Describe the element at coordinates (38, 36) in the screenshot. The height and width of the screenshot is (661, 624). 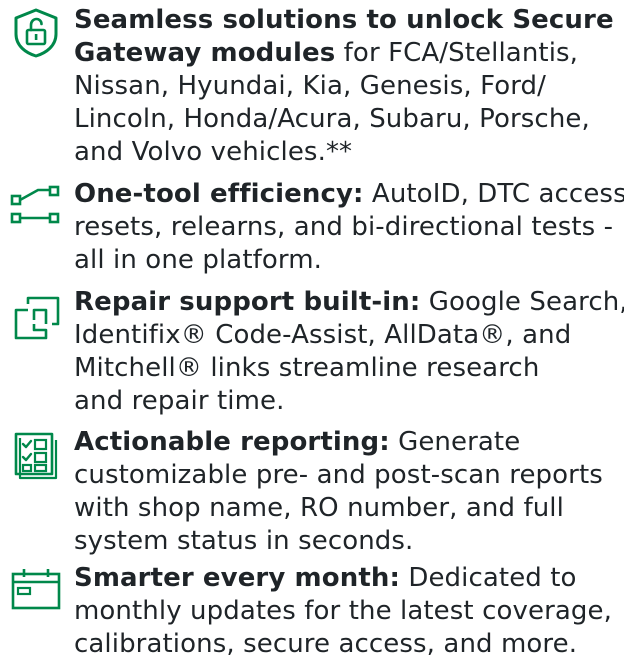
I see `unlock-shield-icon` at that location.